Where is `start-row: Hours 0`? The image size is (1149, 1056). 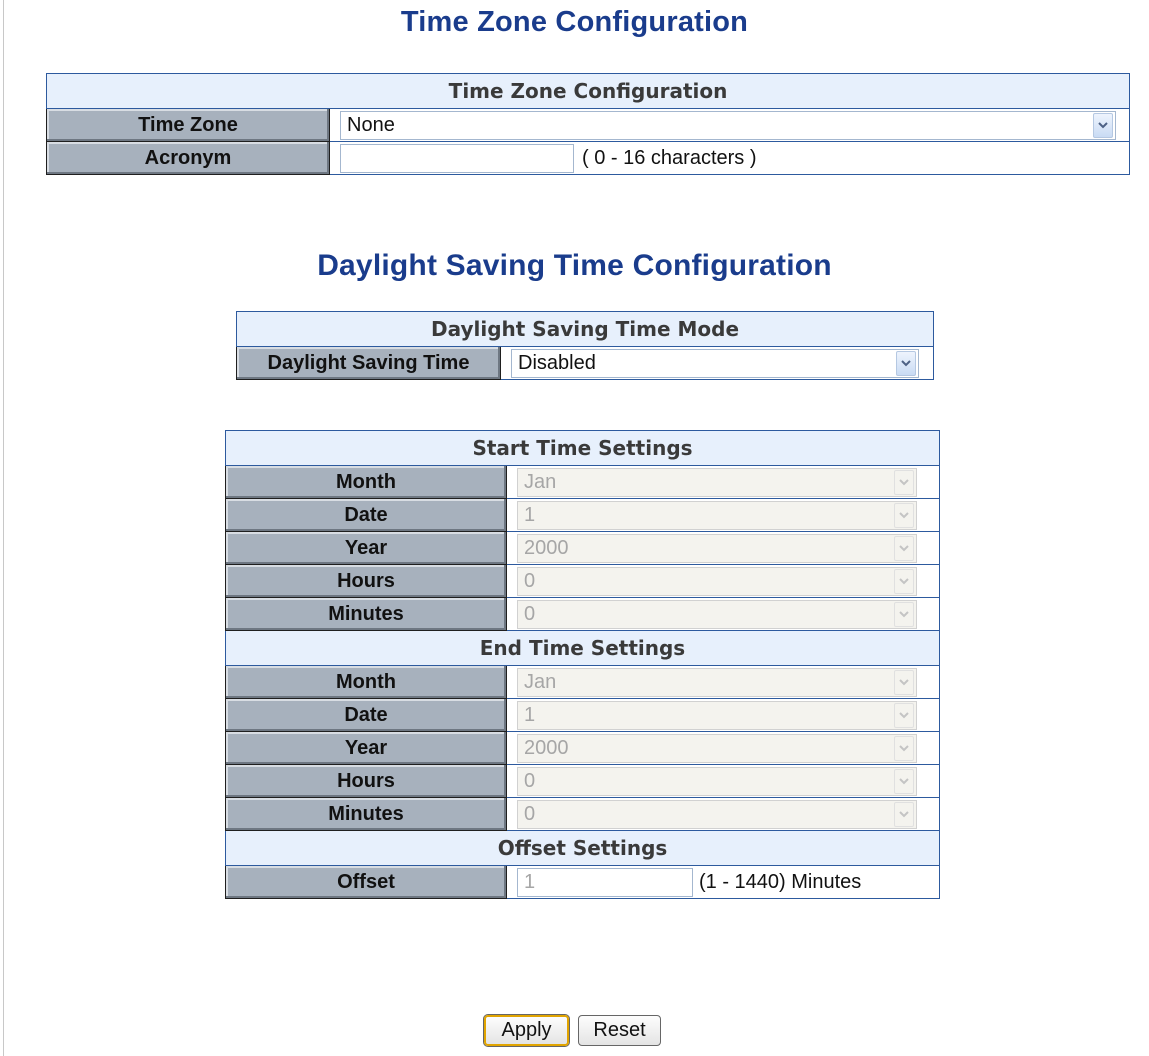 start-row: Hours 0 is located at coordinates (582, 581).